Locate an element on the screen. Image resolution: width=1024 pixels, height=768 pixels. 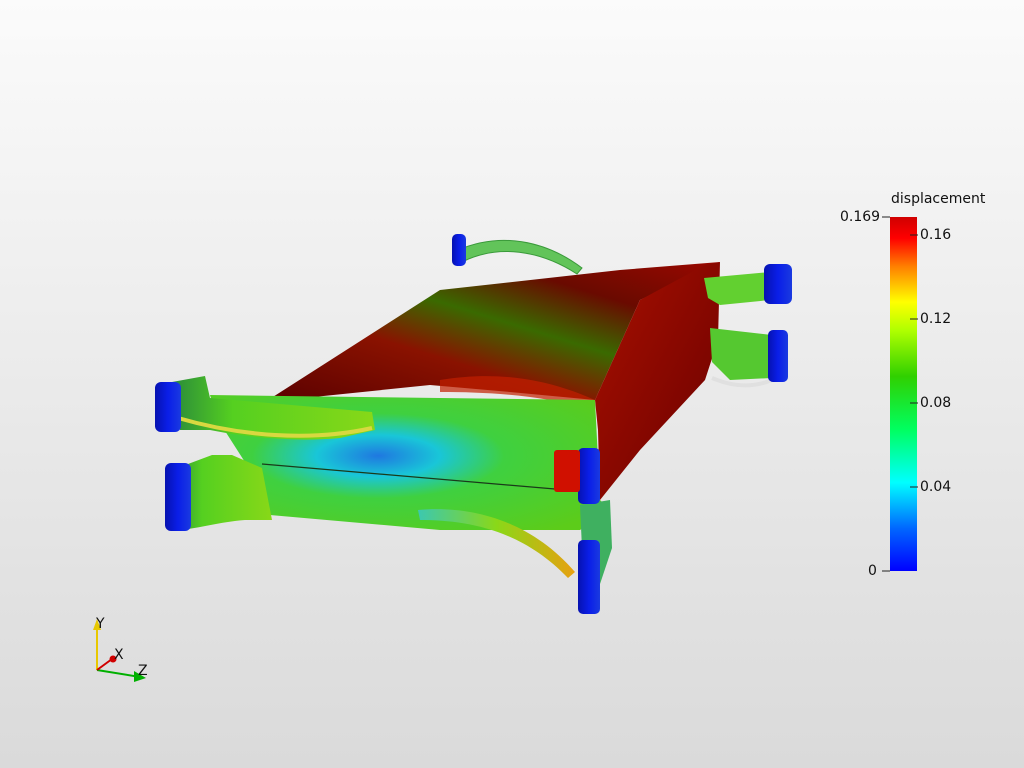
right-bottom-clamp is located at coordinates (778, 356).